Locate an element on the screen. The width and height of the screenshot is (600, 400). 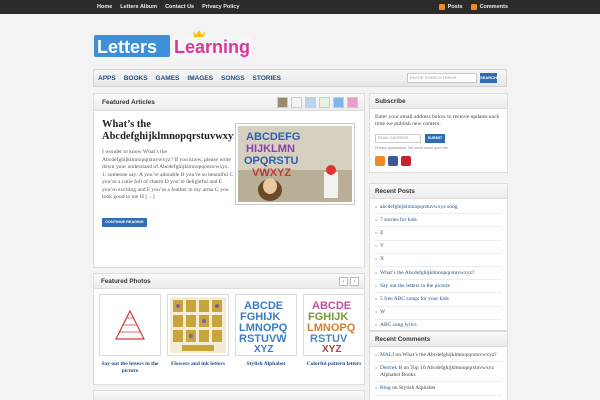
site-logo: Letters Learning is located at coordinates (173, 46).